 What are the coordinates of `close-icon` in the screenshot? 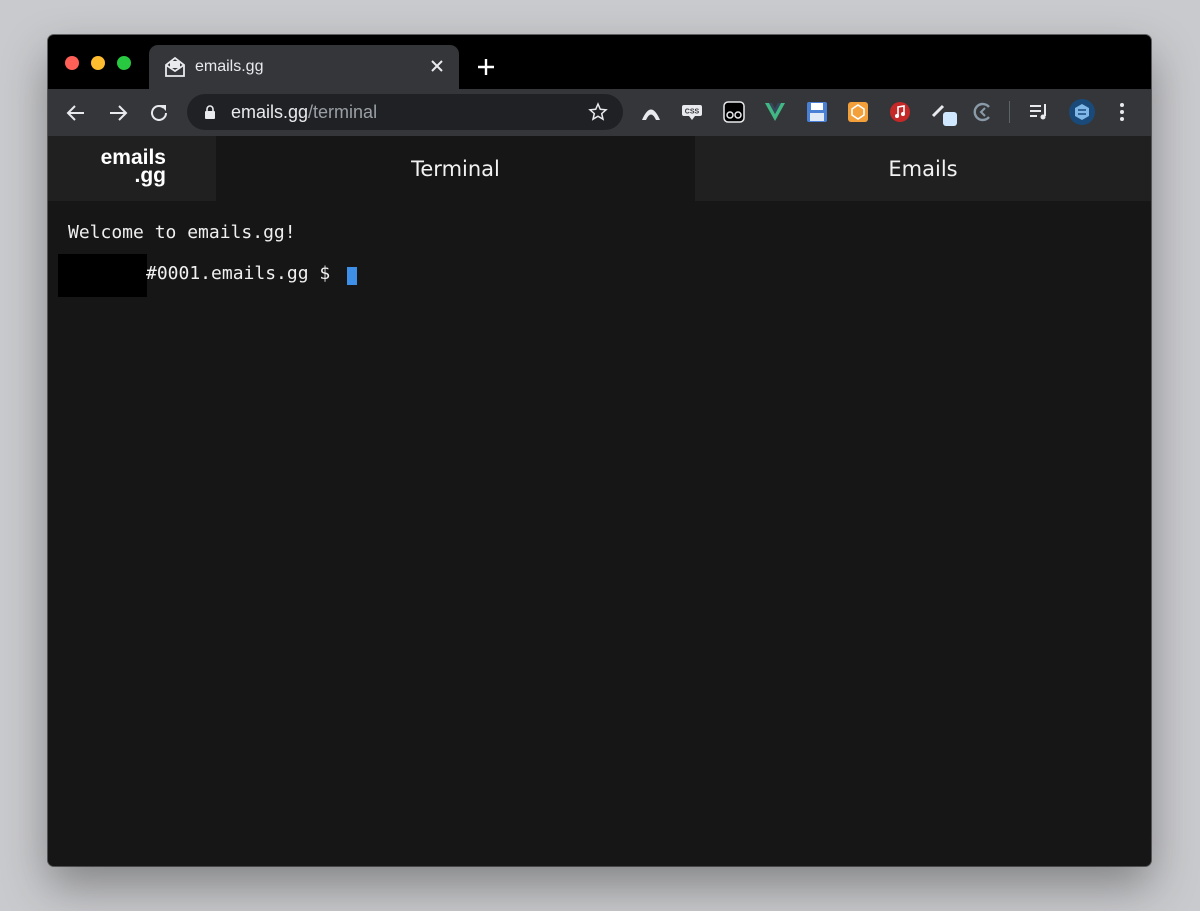 It's located at (437, 66).